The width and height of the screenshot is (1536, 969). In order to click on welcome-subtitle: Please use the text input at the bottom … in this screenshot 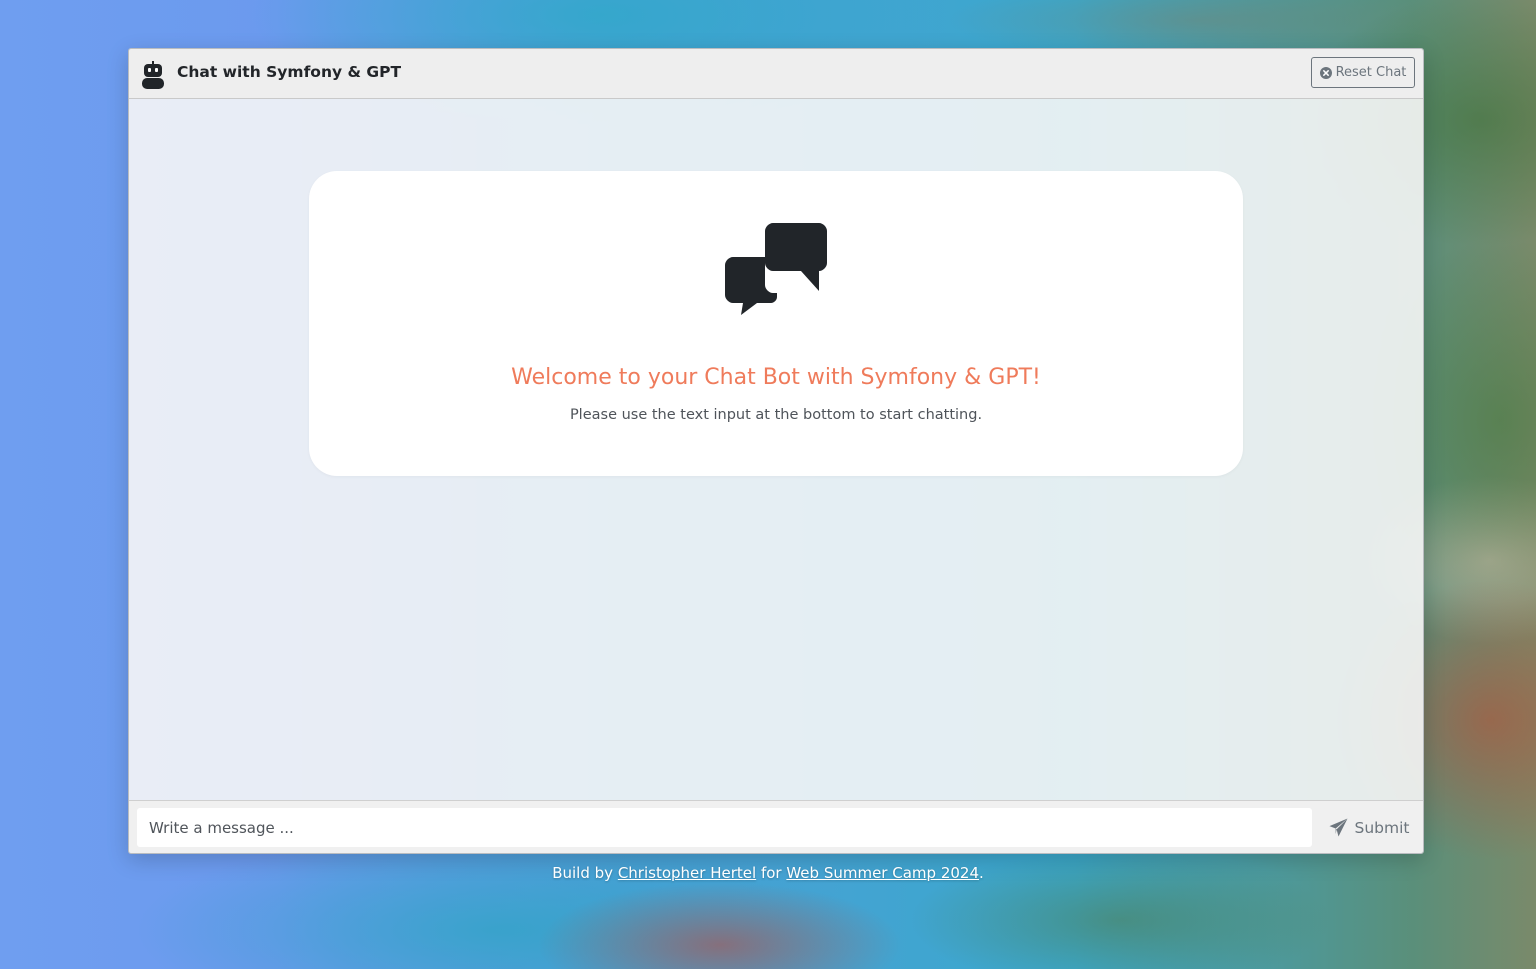, I will do `click(776, 415)`.